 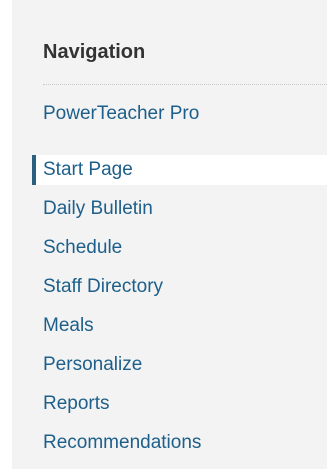 What do you see at coordinates (92, 365) in the screenshot?
I see `nav-link-personalize: Personalize` at bounding box center [92, 365].